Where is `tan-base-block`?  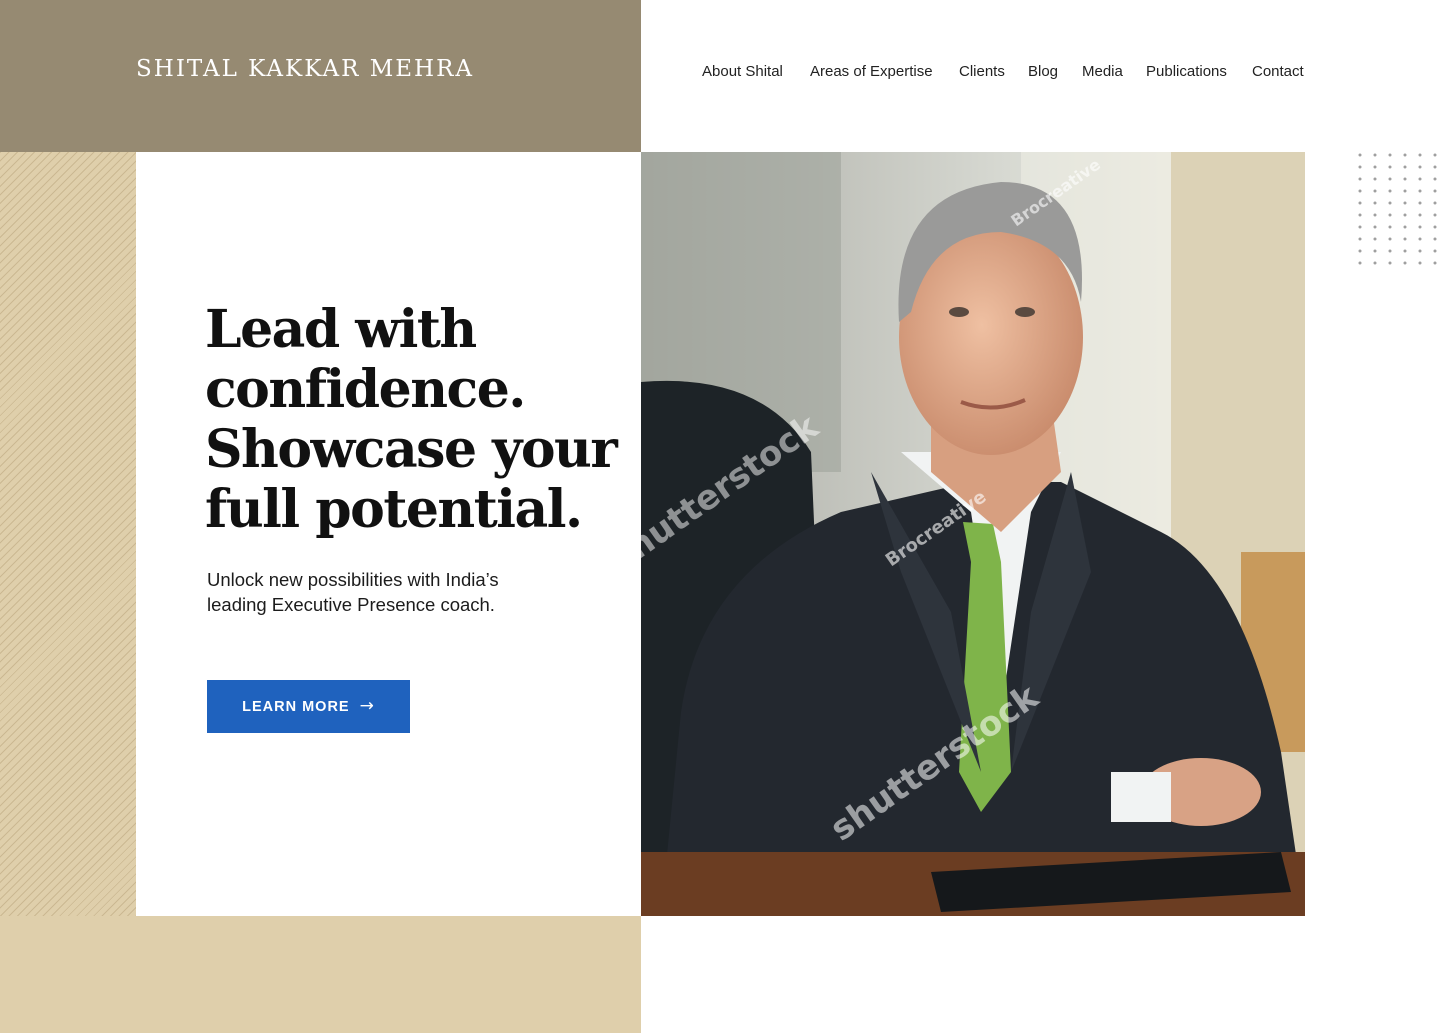 tan-base-block is located at coordinates (320, 974).